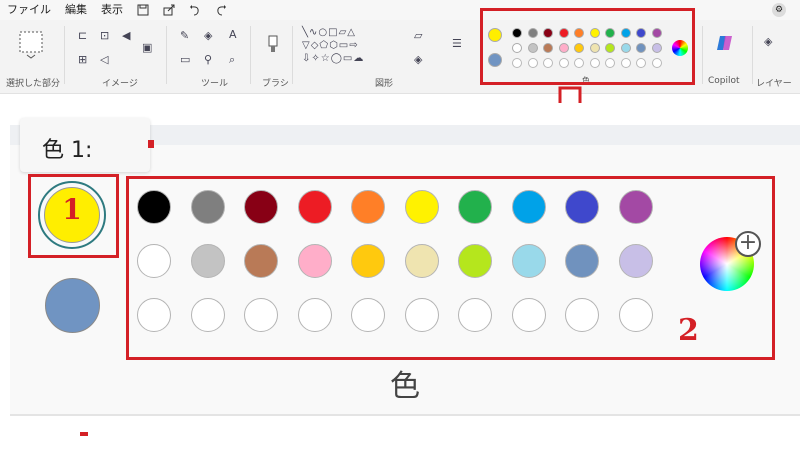 The width and height of the screenshot is (800, 450). Describe the element at coordinates (184, 36) in the screenshot. I see `pencil-icon: ✎` at that location.